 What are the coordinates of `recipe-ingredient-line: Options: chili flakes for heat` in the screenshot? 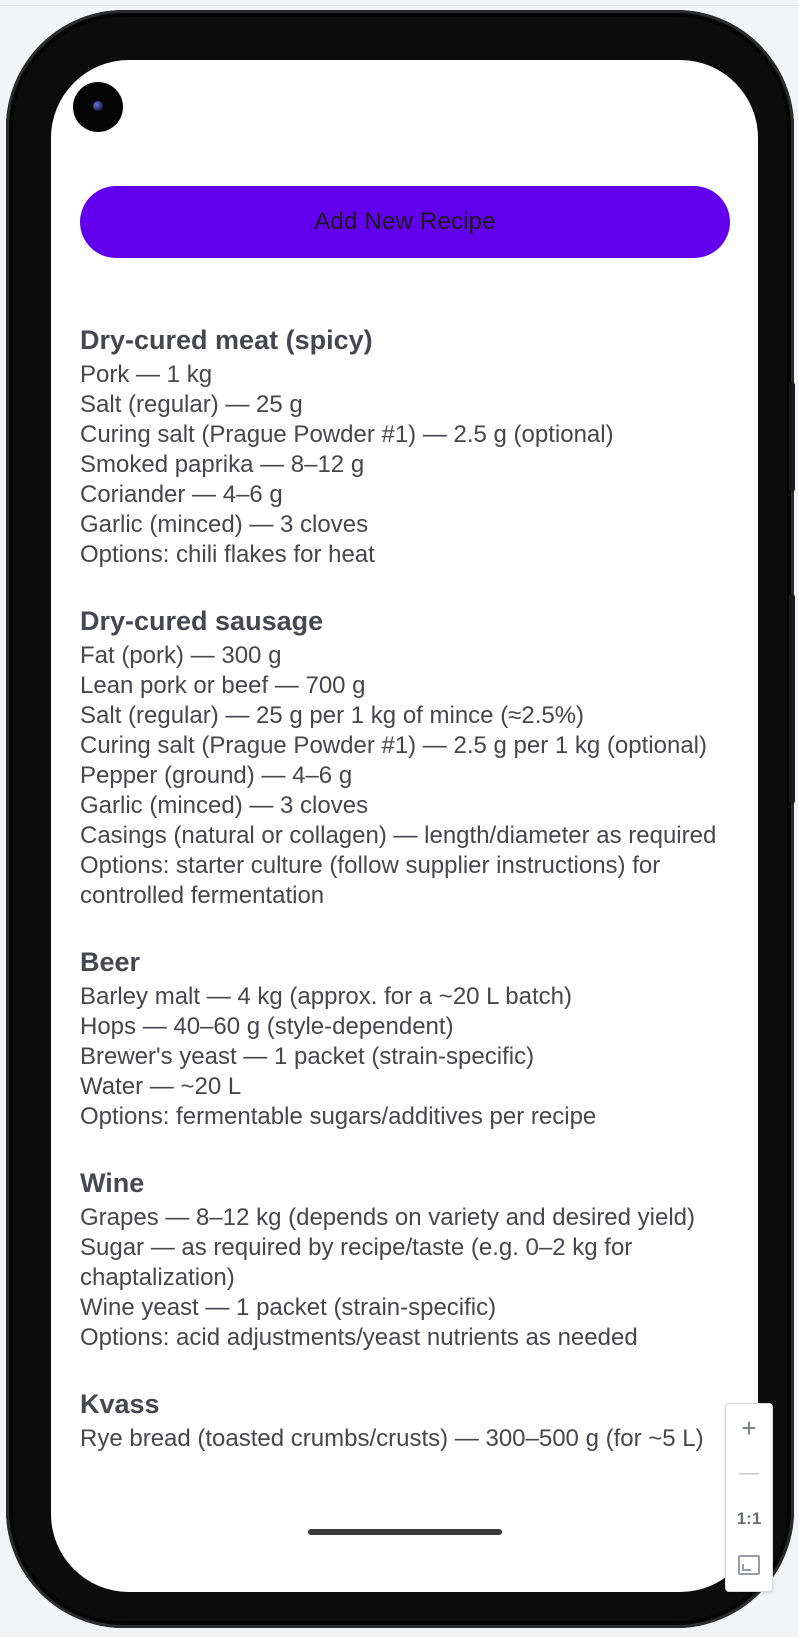 It's located at (227, 554).